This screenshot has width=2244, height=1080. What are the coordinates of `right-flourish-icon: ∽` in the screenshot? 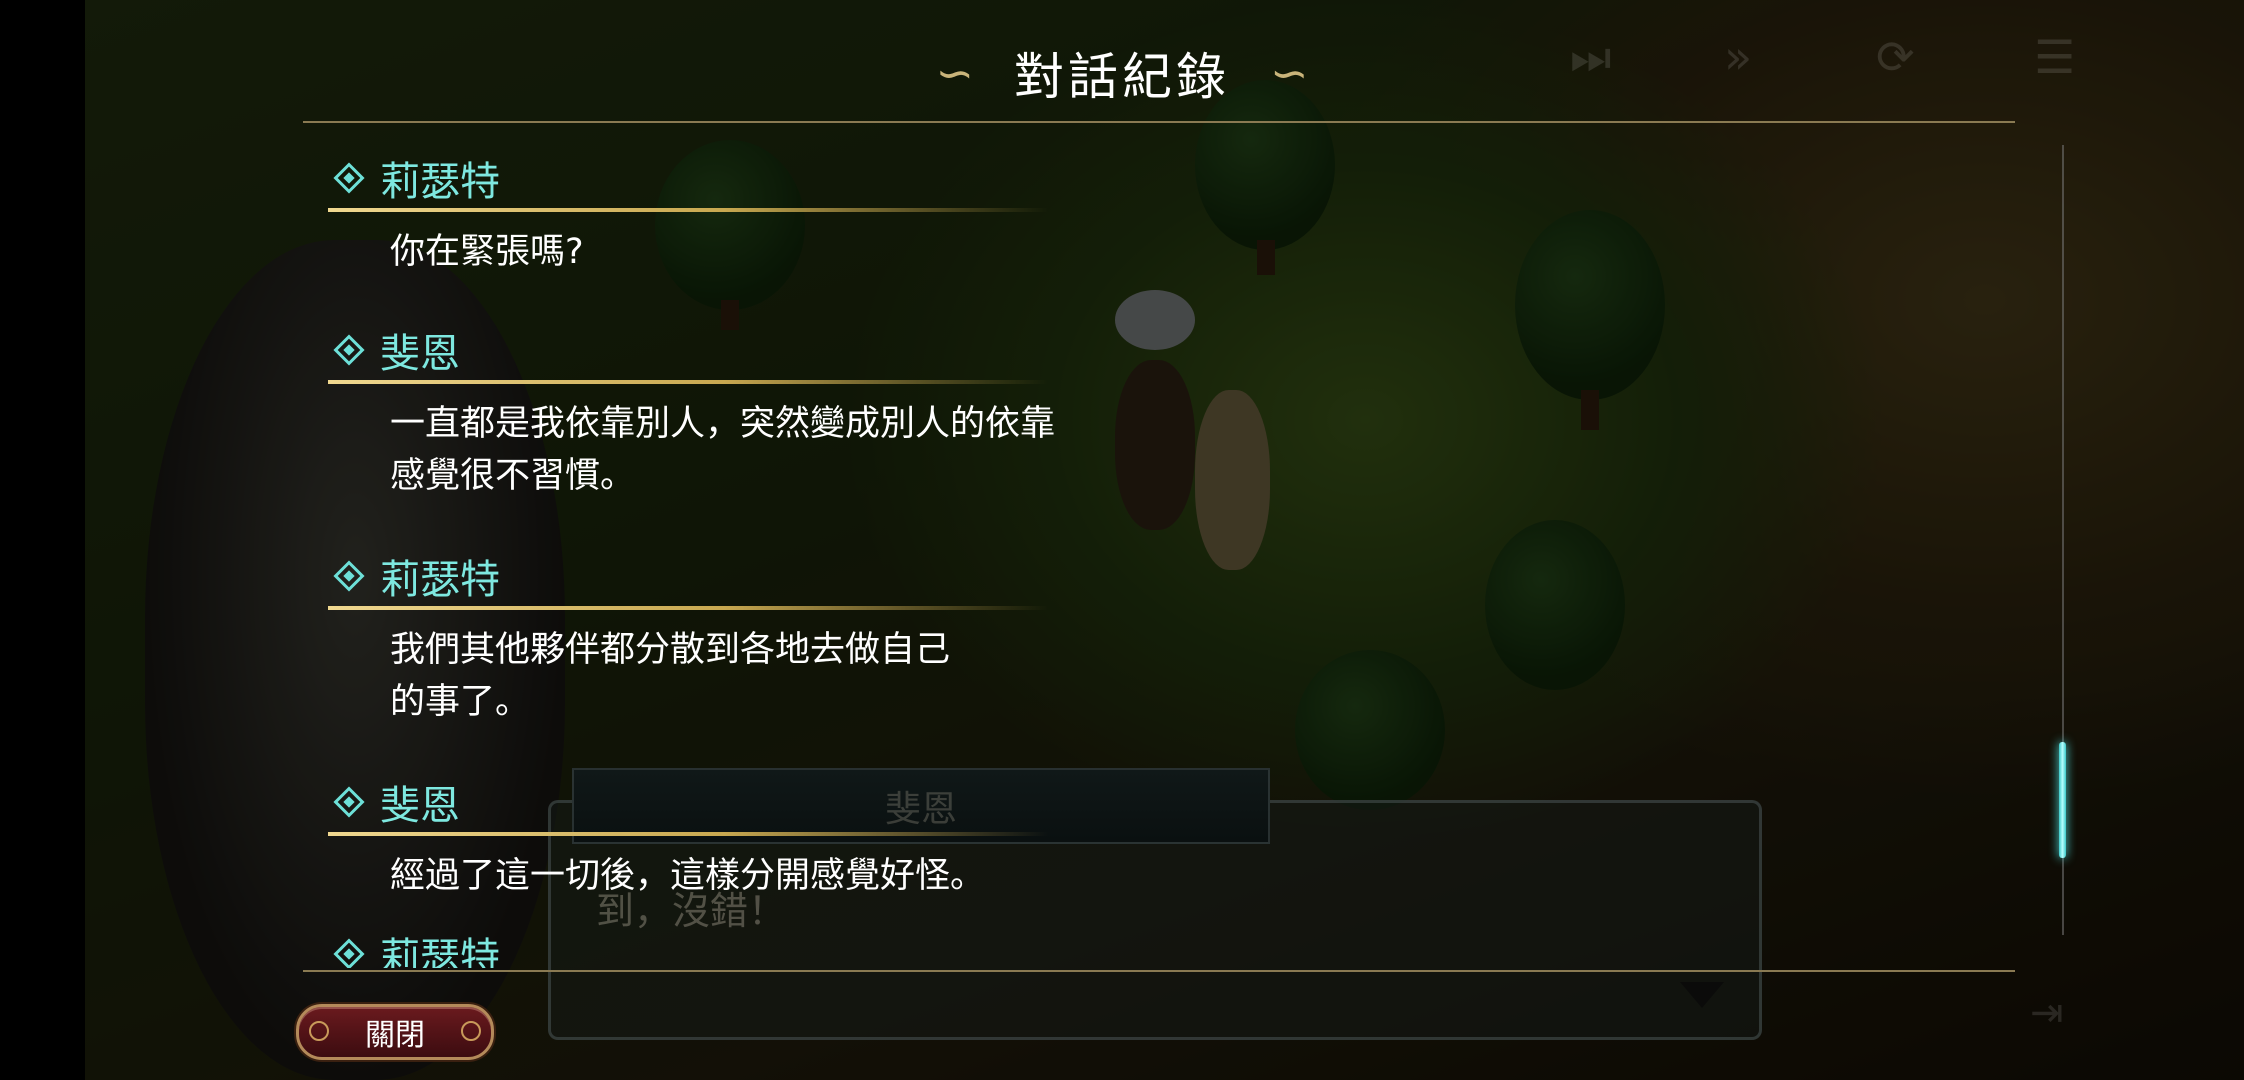 It's located at (1289, 73).